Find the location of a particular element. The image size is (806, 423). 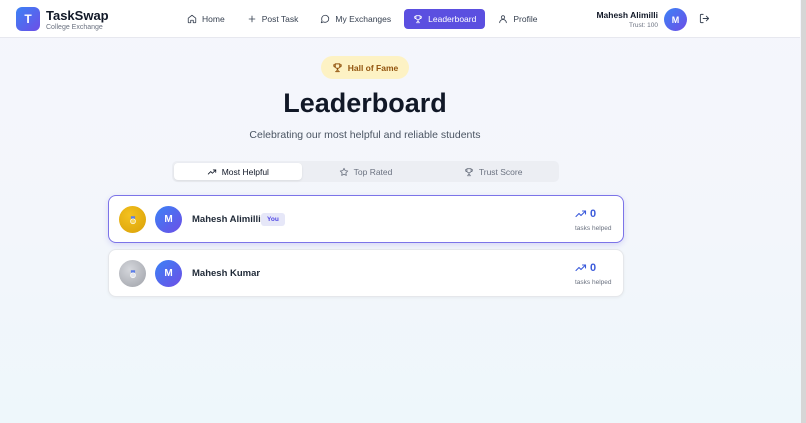

hall-of-fame-badge: Hall of Fame is located at coordinates (365, 67).